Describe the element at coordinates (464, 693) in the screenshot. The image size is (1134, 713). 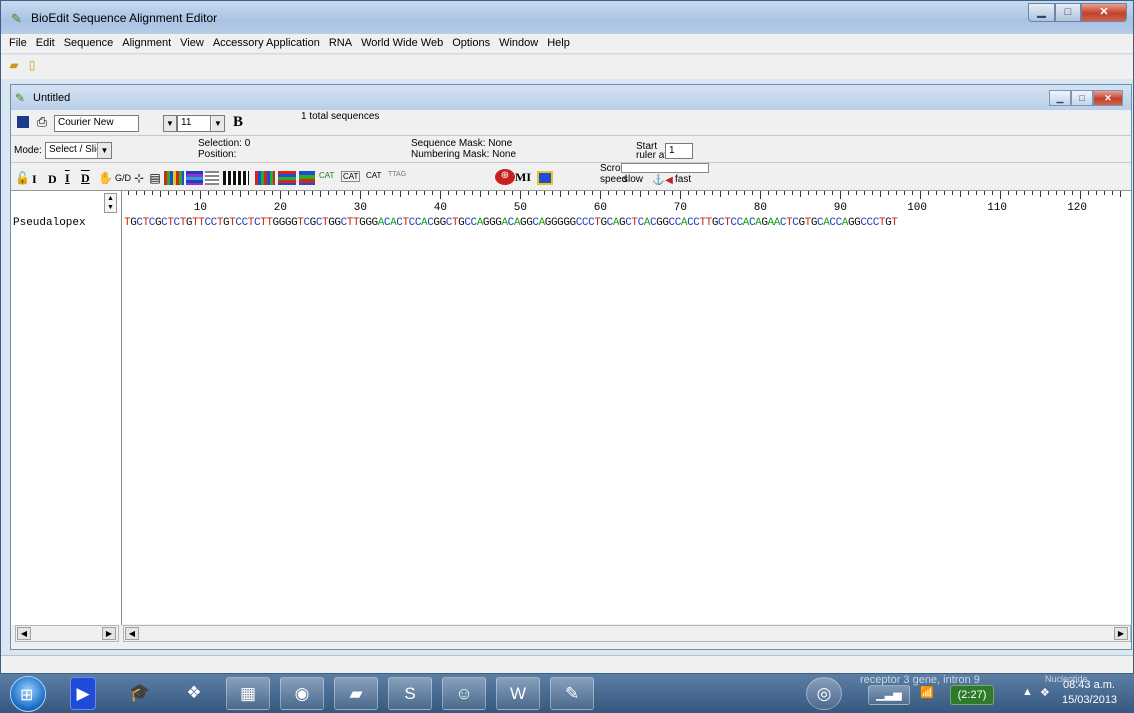
I see `people-icon: ☺` at that location.